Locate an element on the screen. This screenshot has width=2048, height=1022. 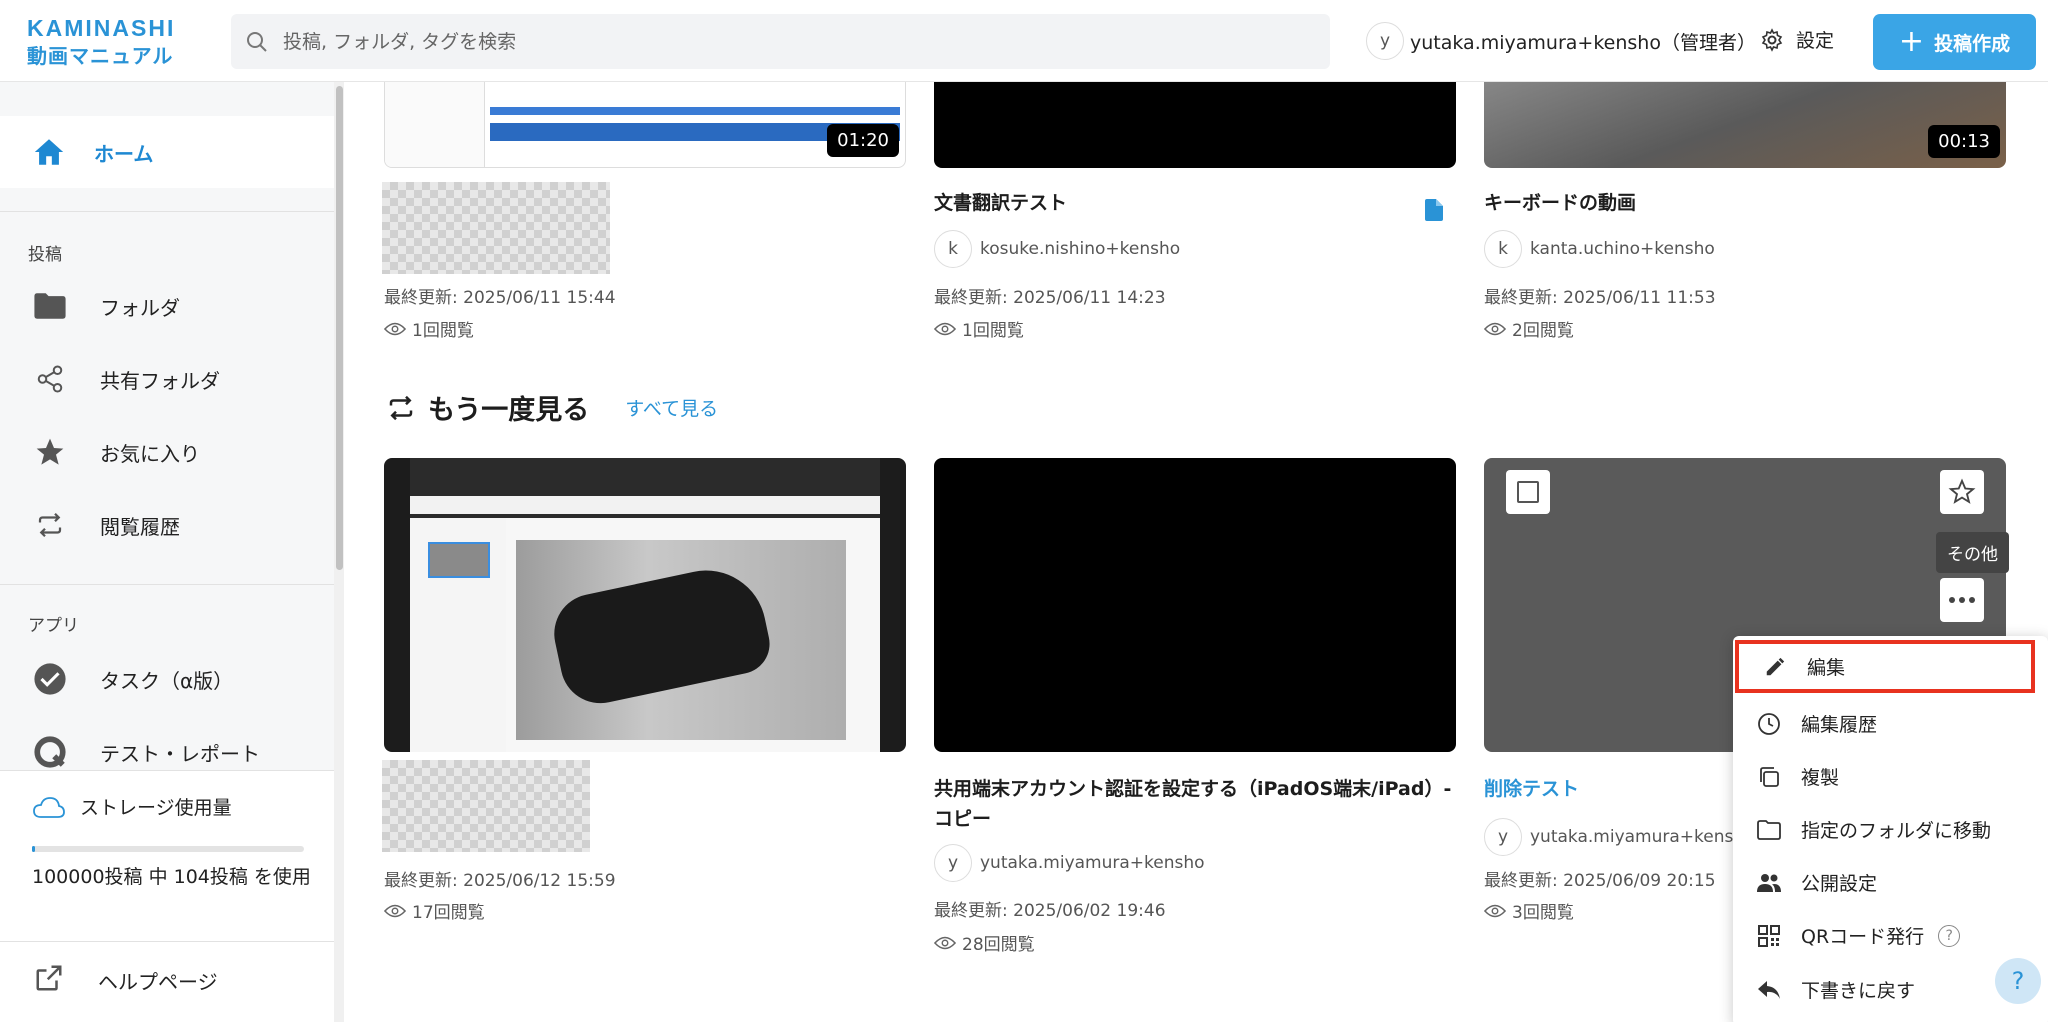
storage-progress-bar is located at coordinates (168, 849).